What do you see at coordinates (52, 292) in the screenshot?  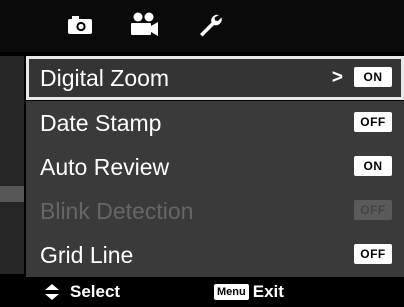 I see `up-down-arrows-icon` at bounding box center [52, 292].